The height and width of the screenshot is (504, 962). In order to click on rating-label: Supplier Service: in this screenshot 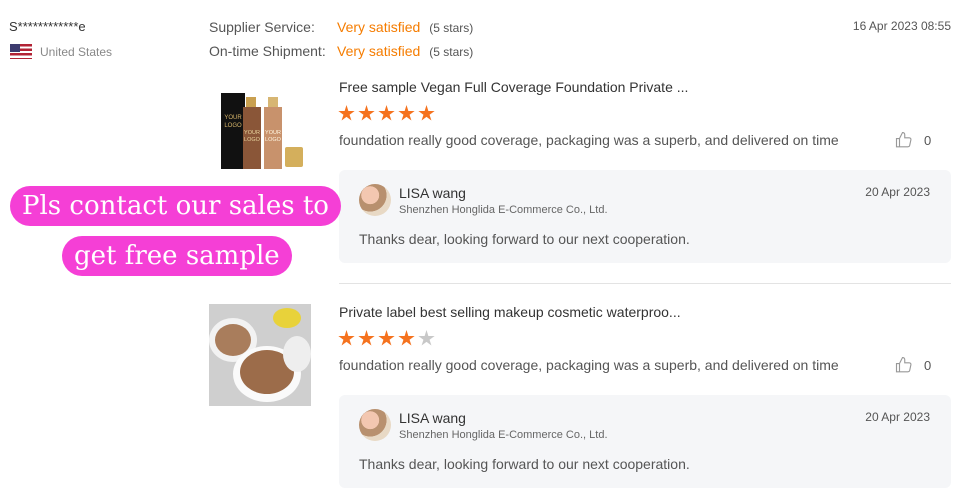, I will do `click(262, 27)`.